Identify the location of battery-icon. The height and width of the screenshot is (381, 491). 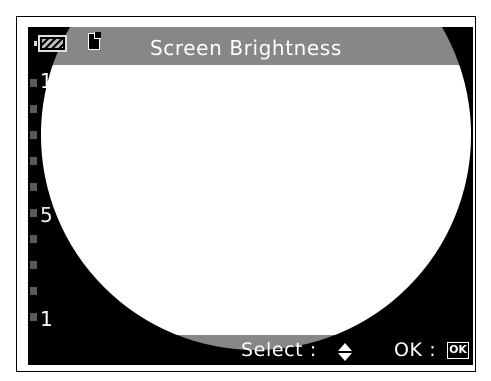
(52, 43).